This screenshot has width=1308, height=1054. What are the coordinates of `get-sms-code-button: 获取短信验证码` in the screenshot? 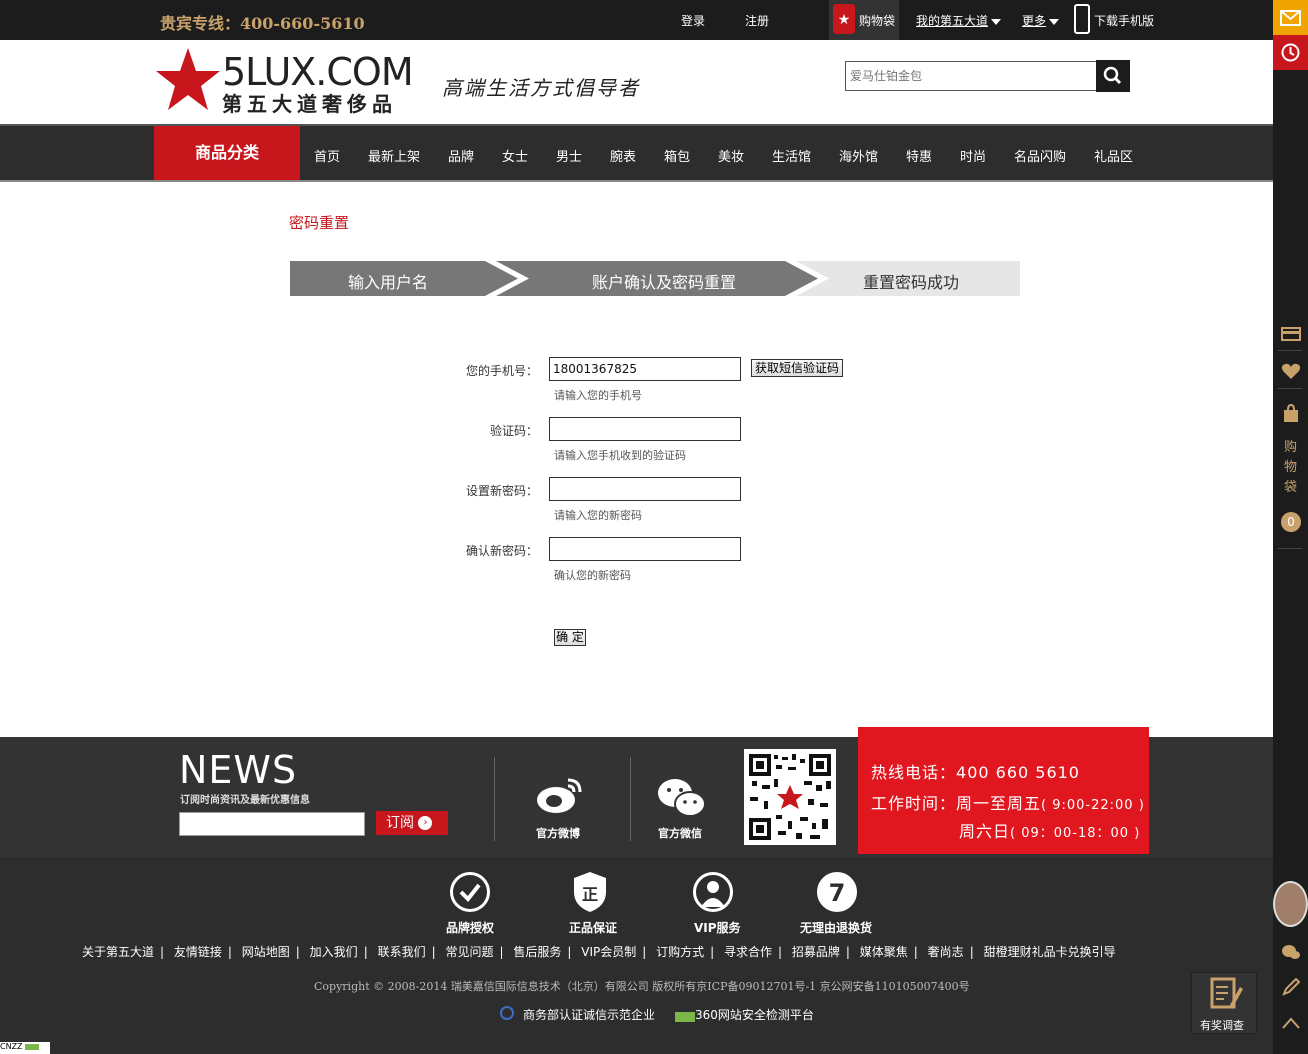 It's located at (797, 368).